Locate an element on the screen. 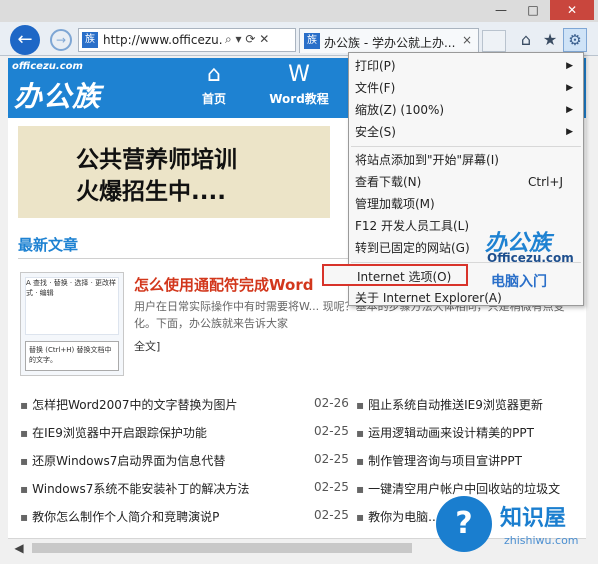  list-item: ▪ 制作管理咨询与项目宣讲PPT is located at coordinates (469, 462).